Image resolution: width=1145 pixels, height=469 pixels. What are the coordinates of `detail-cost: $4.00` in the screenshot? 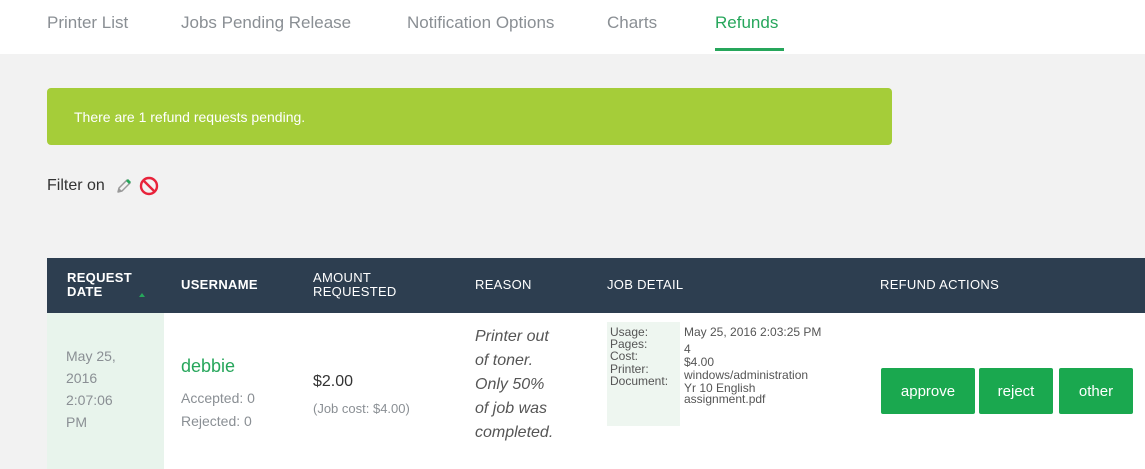 It's located at (699, 362).